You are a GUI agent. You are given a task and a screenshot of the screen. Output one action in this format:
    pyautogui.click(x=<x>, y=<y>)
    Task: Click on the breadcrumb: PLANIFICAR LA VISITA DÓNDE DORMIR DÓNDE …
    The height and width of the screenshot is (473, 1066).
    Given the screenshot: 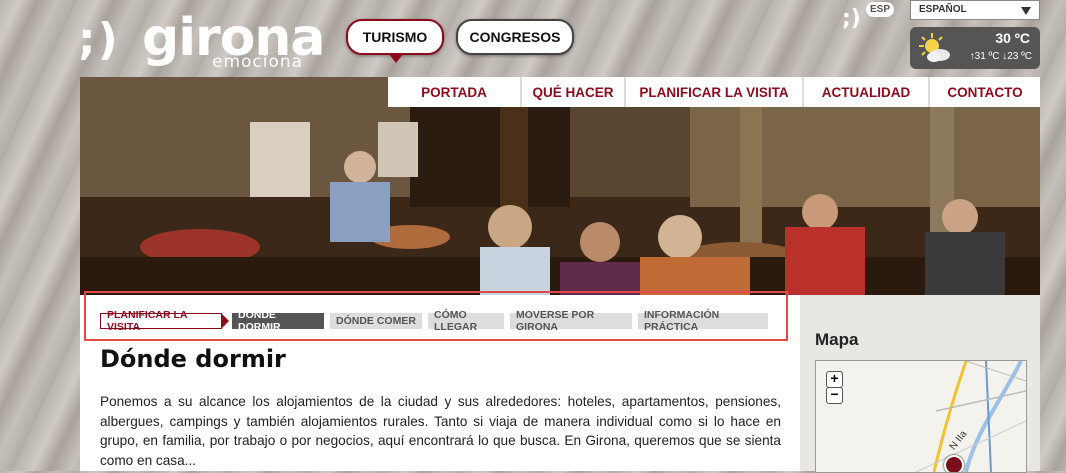 What is the action you would take?
    pyautogui.click(x=436, y=316)
    